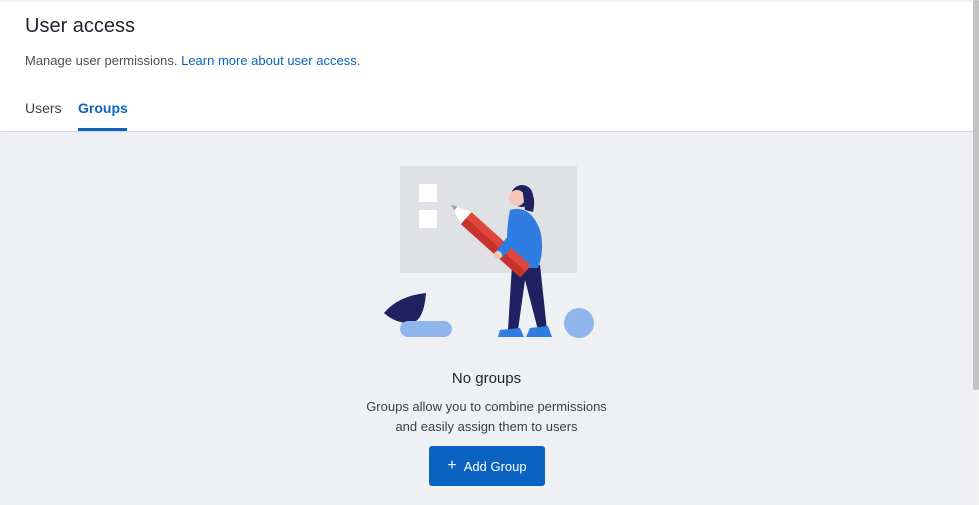 The width and height of the screenshot is (979, 505). What do you see at coordinates (101, 60) in the screenshot?
I see `subtitle-text: Manage user permissions.` at bounding box center [101, 60].